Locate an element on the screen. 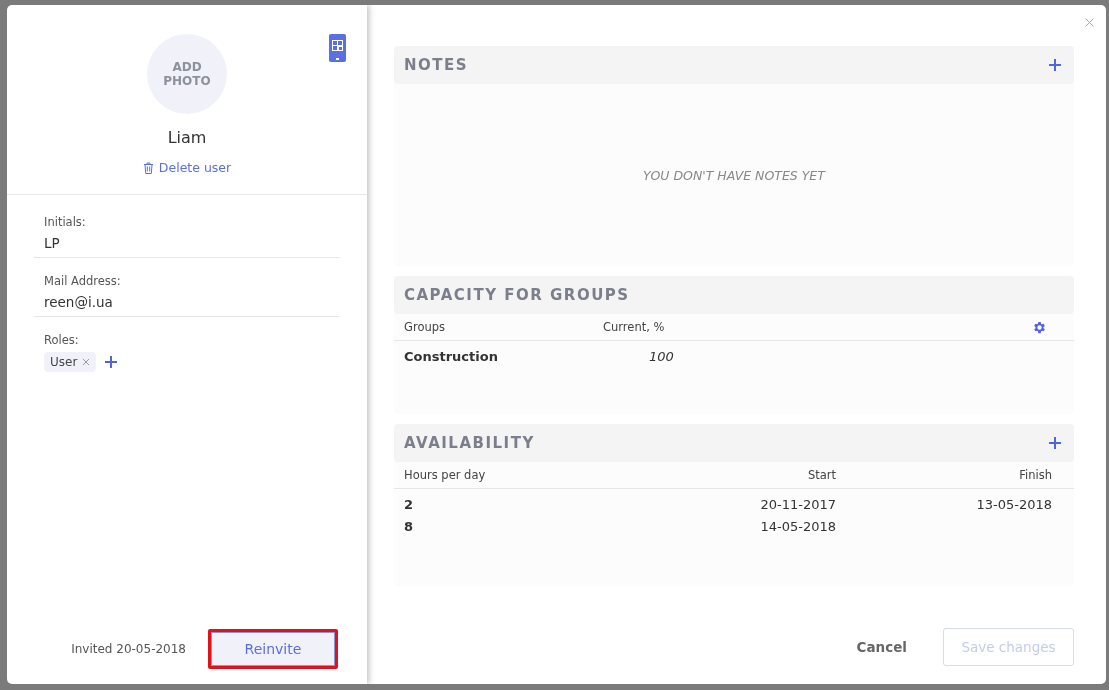  table-cell-text: 13-05-2018 is located at coordinates (1013, 504).